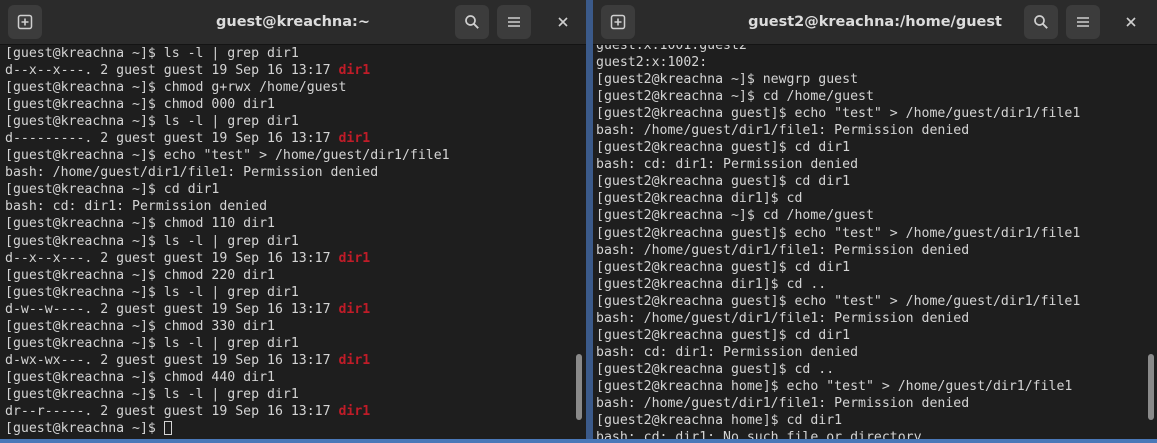  Describe the element at coordinates (838, 369) in the screenshot. I see `terminal-line: [guest2@kreachna guest]$ cd ..` at that location.